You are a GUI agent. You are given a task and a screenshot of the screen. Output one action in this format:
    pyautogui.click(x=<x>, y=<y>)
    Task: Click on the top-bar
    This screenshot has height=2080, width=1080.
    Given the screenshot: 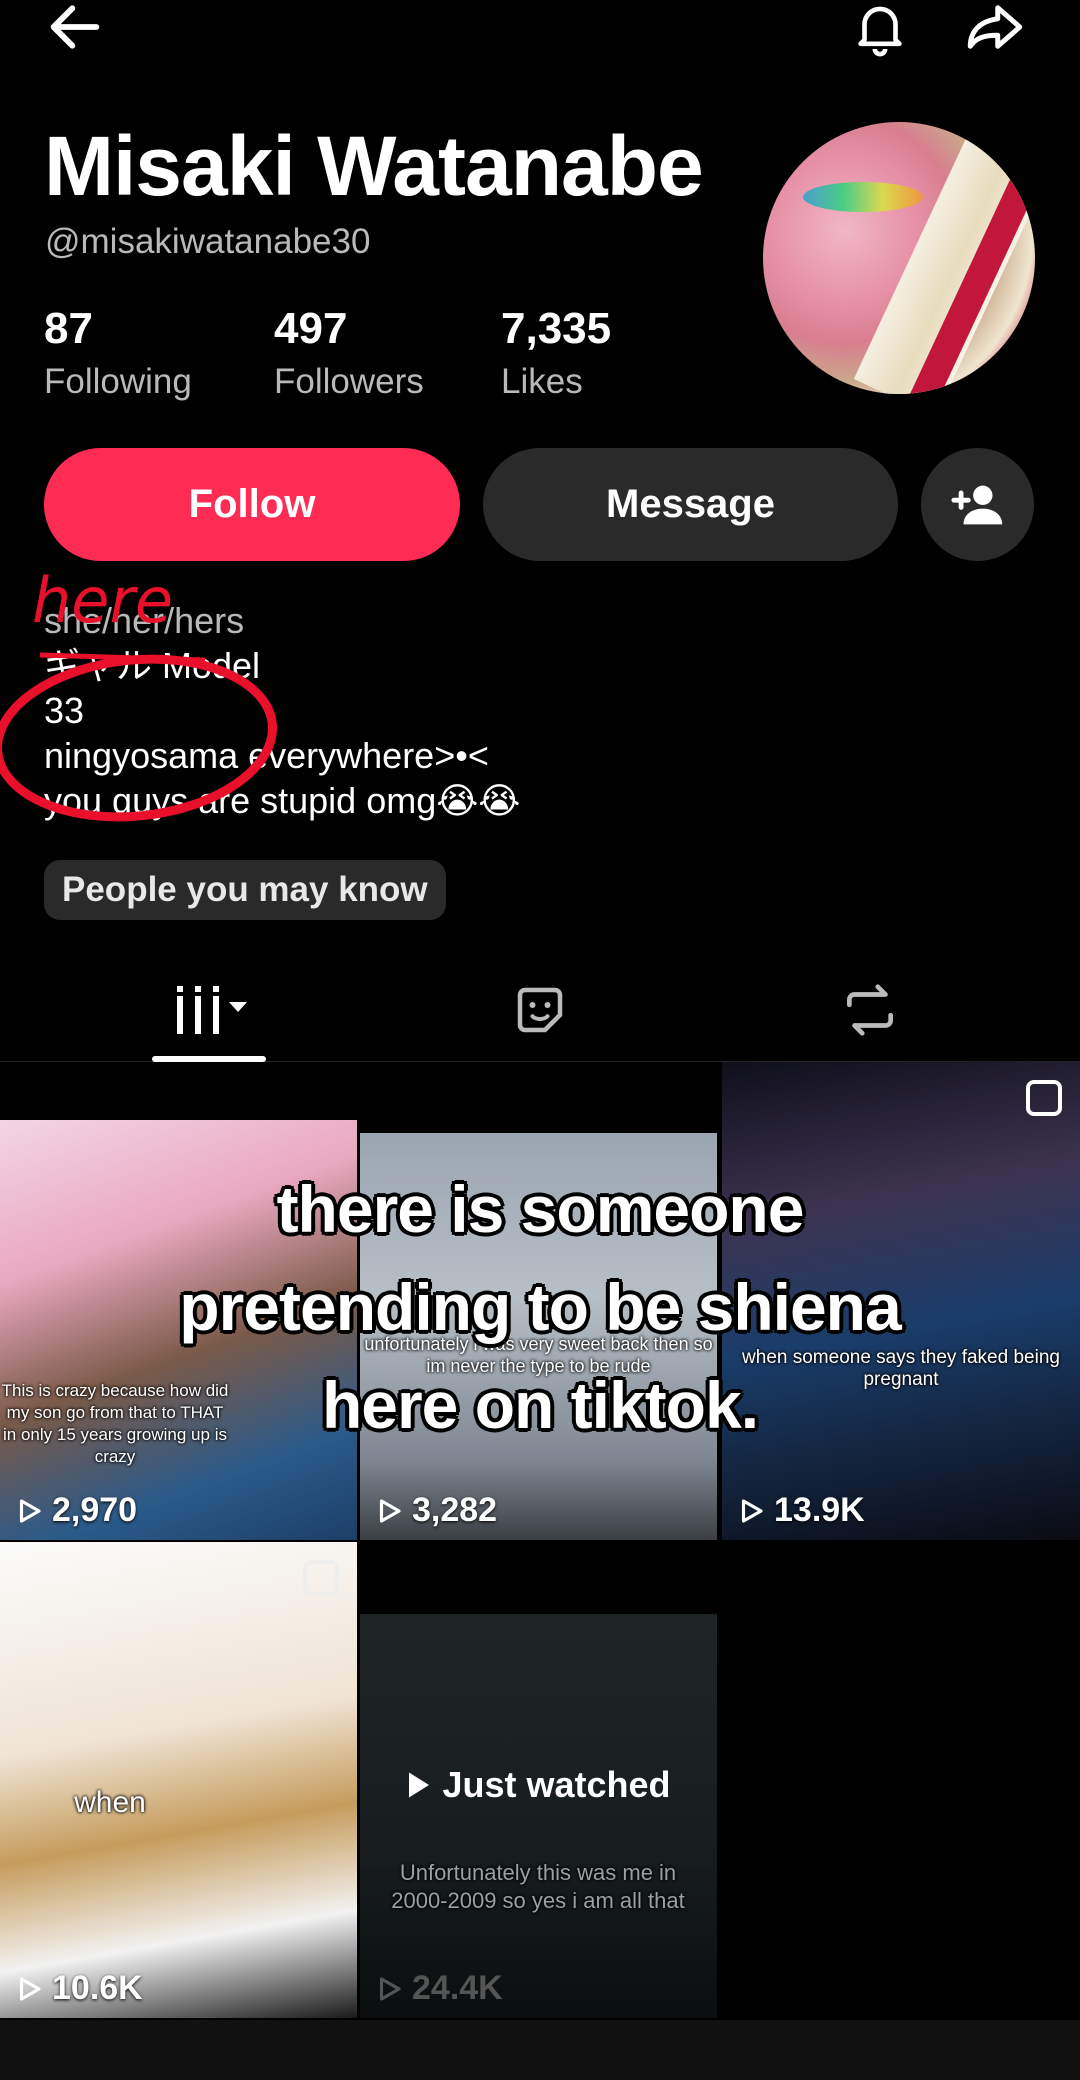 What is the action you would take?
    pyautogui.click(x=540, y=35)
    